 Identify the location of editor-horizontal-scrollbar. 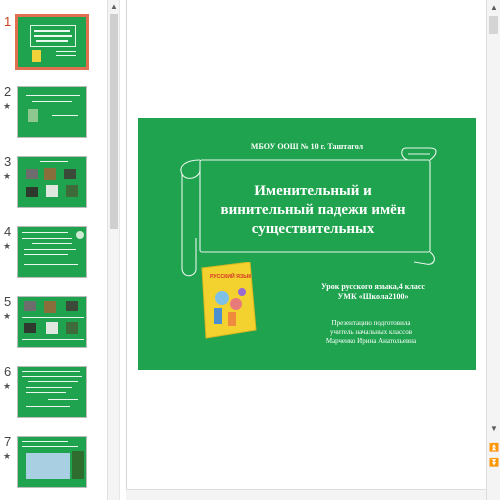
(306, 494).